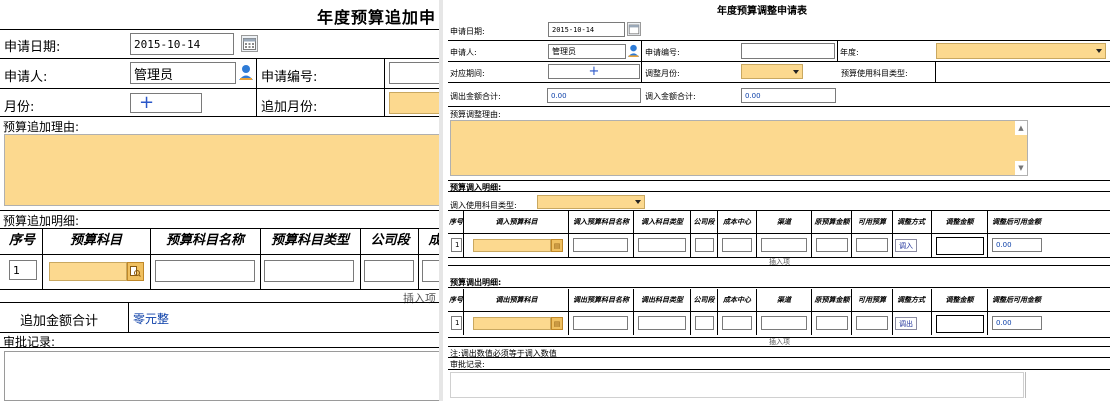  I want to click on in-row-input-company, so click(704, 245).